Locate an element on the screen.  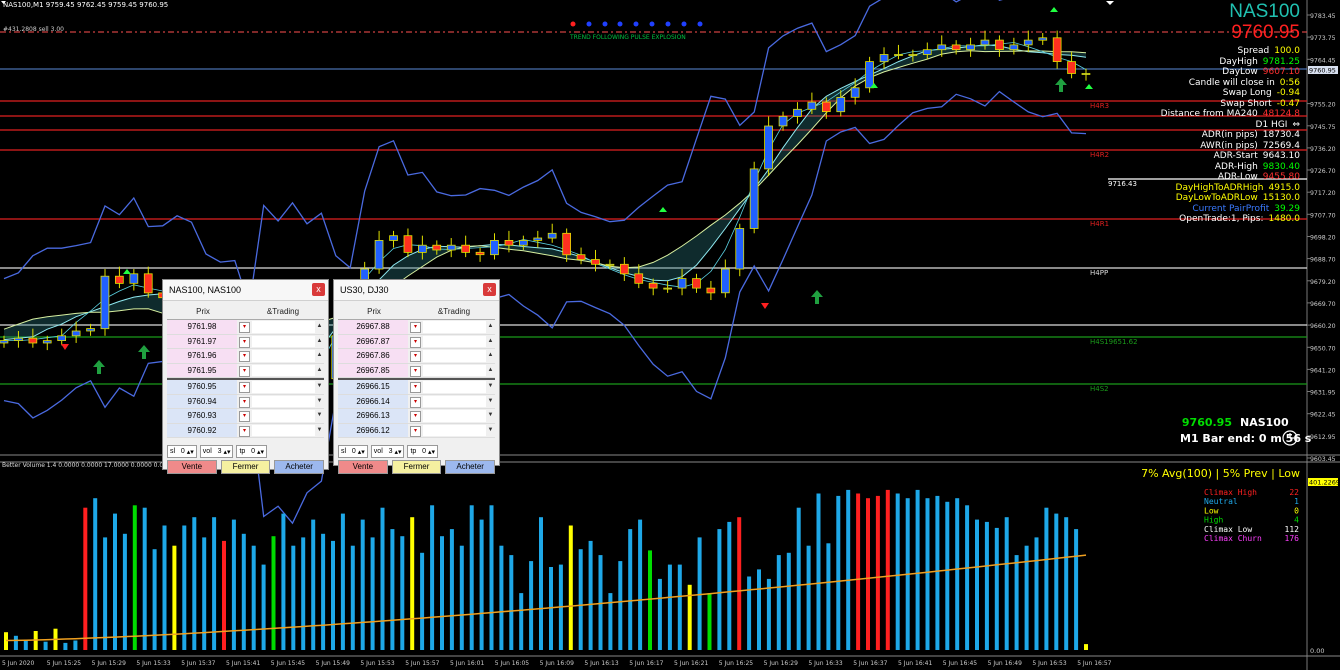
bid-price: 9760.94 is located at coordinates (202, 401).